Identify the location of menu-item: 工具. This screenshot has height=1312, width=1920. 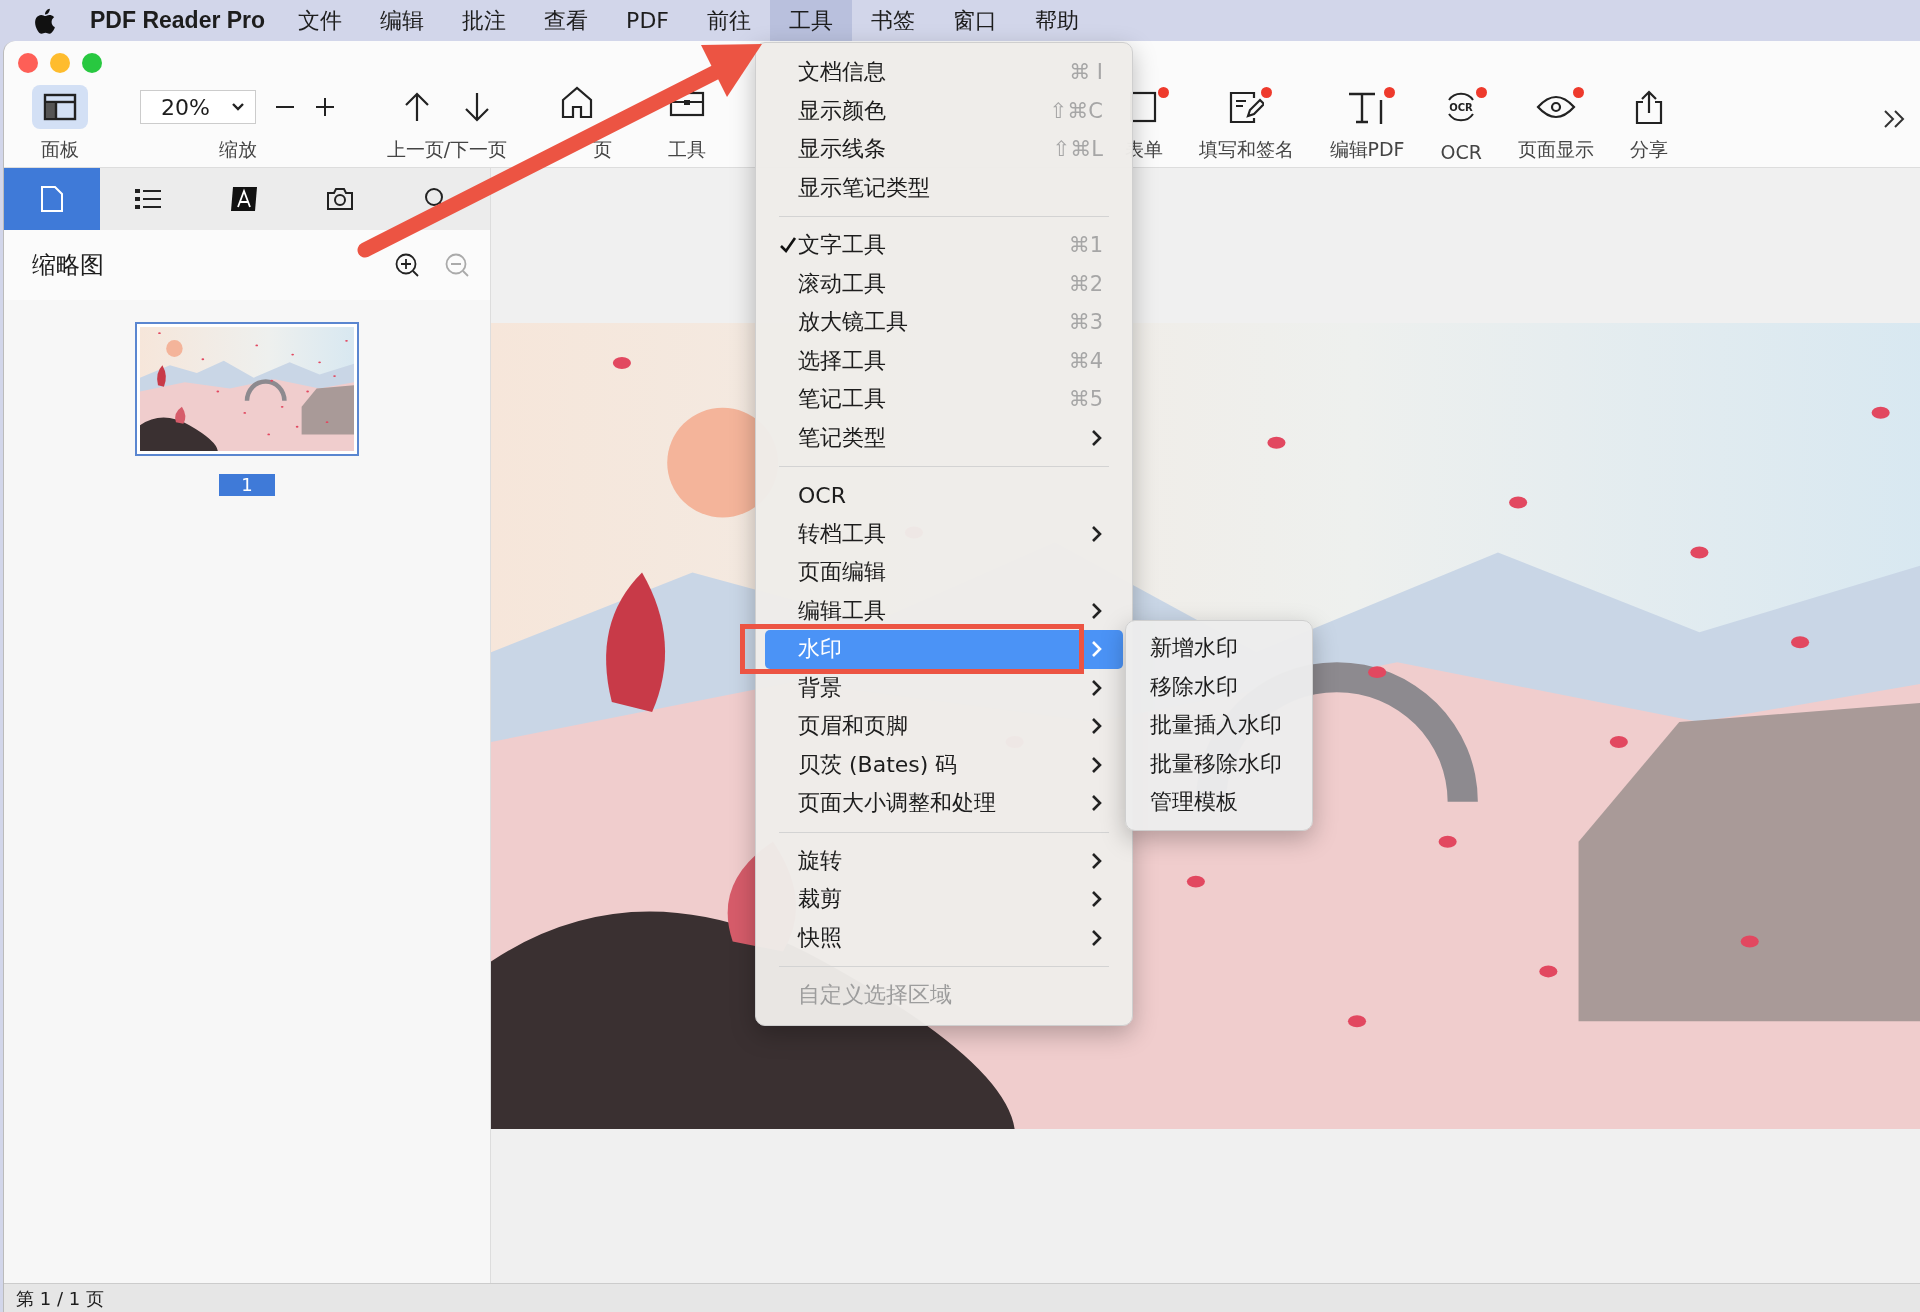
(811, 20).